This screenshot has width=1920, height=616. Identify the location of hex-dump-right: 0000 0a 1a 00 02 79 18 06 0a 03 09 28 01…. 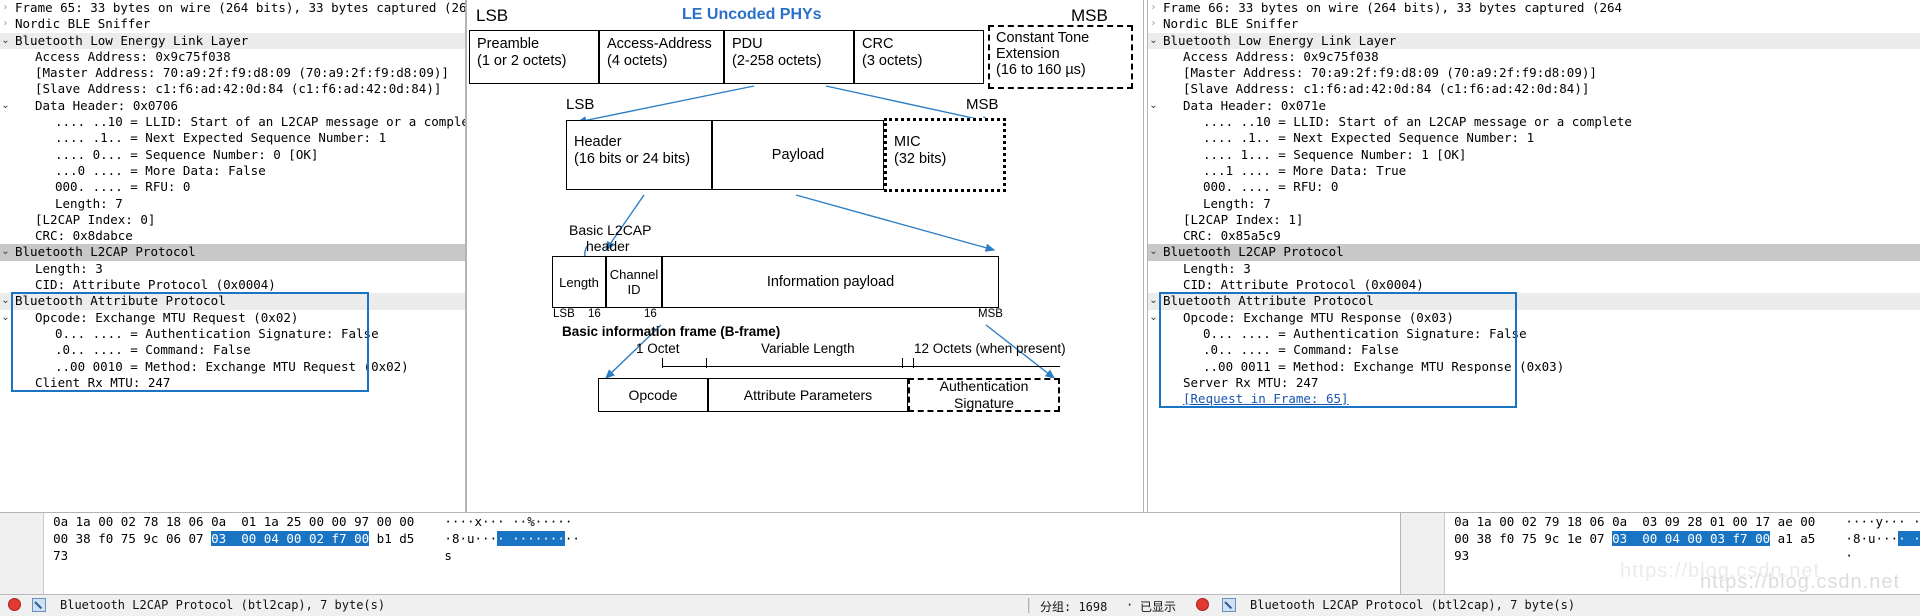
(1660, 553).